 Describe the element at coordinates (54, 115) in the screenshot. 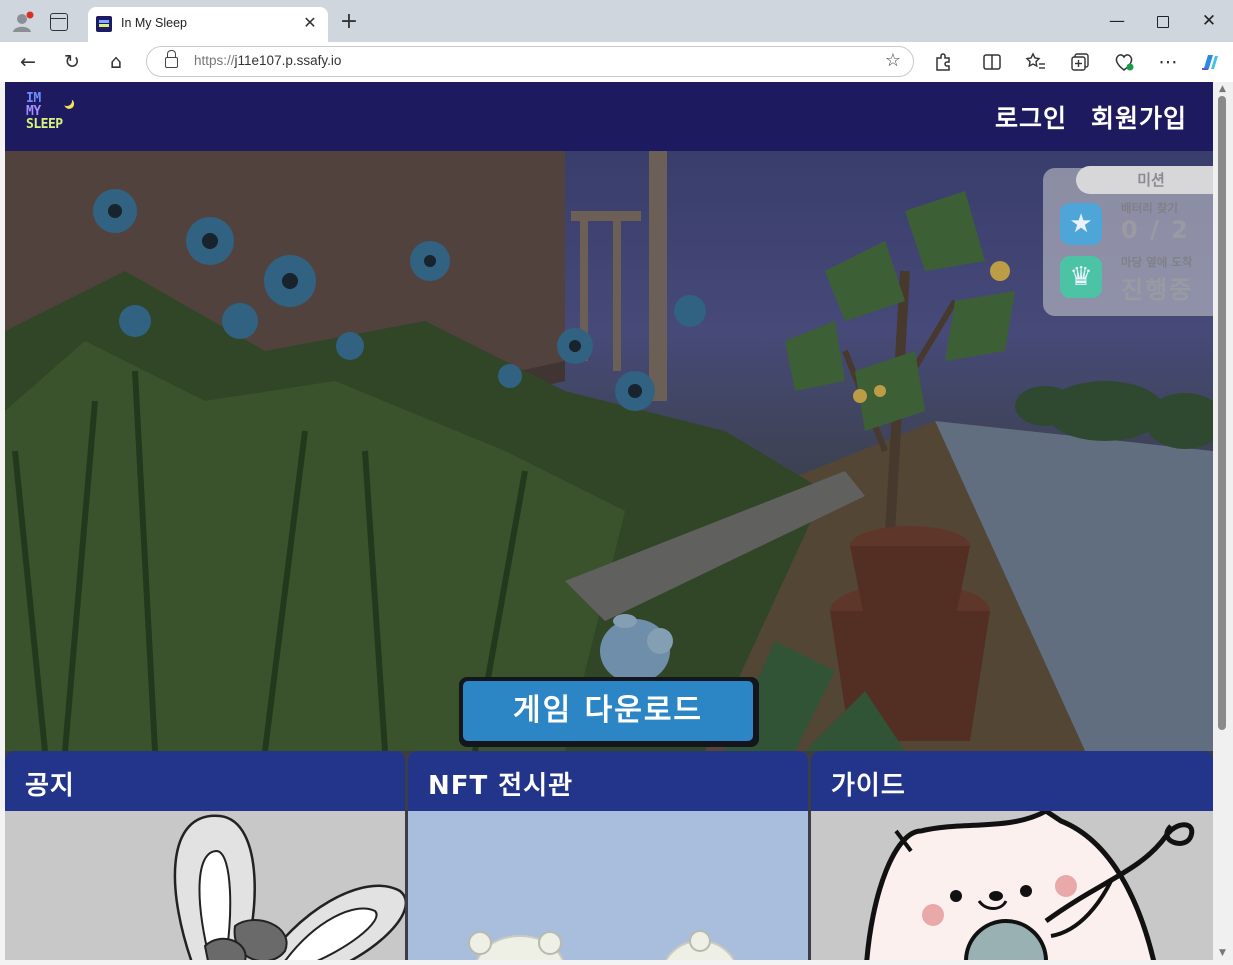

I see `in-my-sleep-logo: IM MY SLEEP` at that location.